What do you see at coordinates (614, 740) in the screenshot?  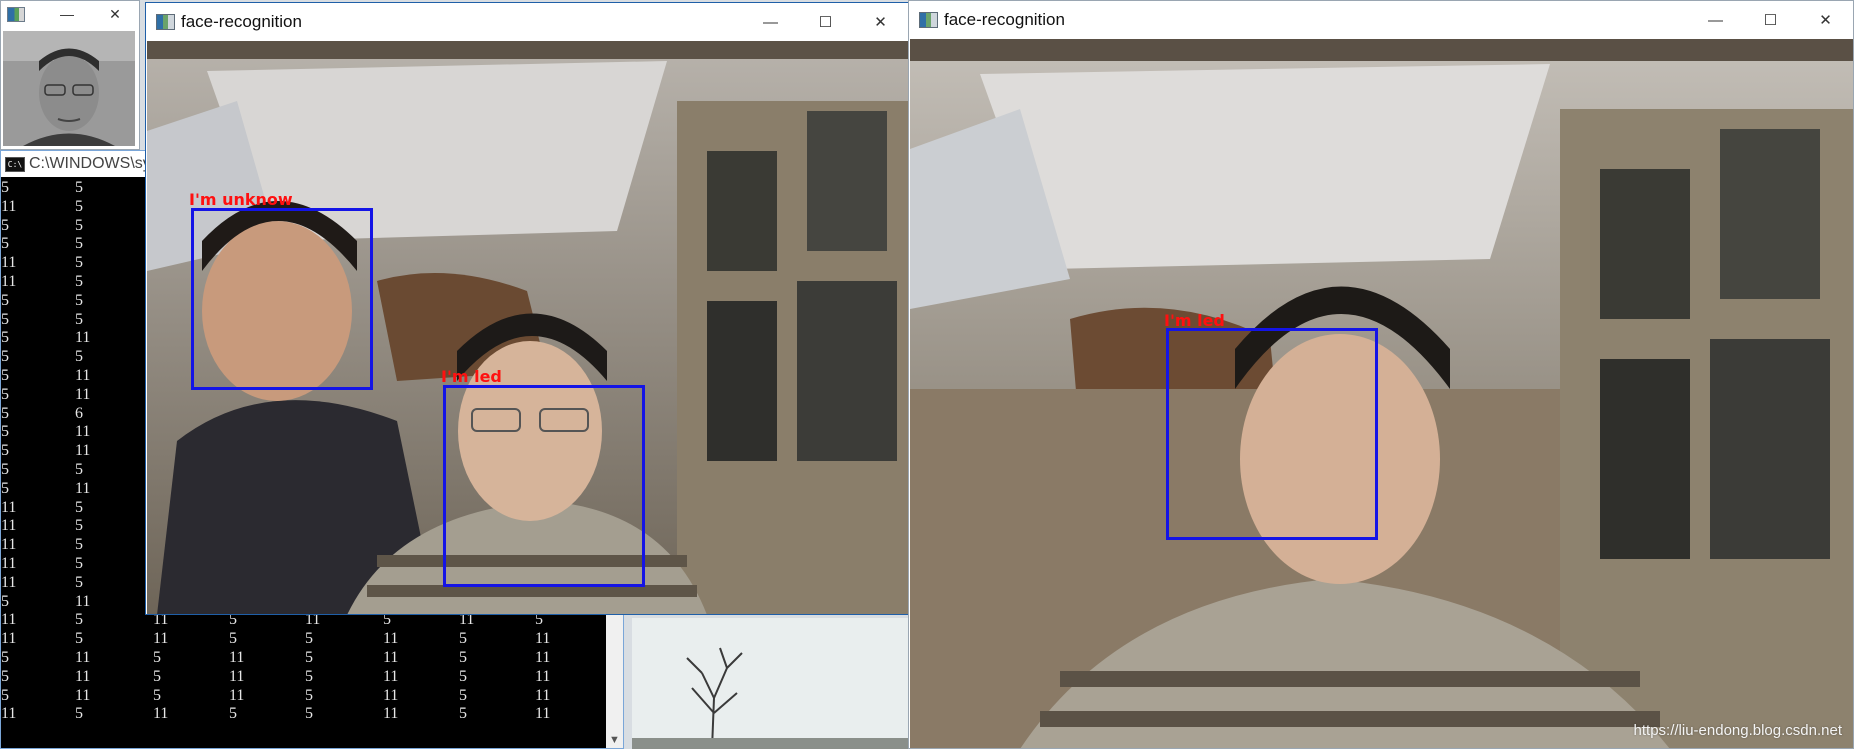 I see `scroll-down-icon: ▼` at bounding box center [614, 740].